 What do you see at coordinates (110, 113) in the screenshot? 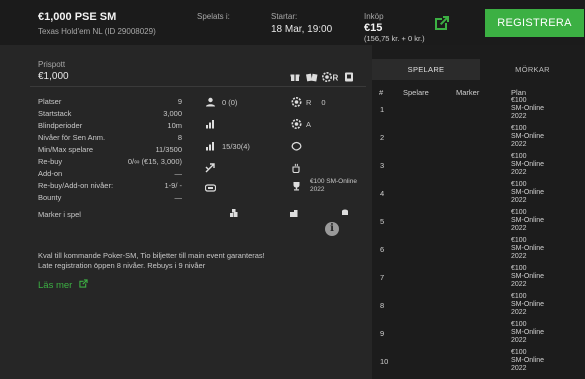
I see `info-row: Startstack 3,000` at bounding box center [110, 113].